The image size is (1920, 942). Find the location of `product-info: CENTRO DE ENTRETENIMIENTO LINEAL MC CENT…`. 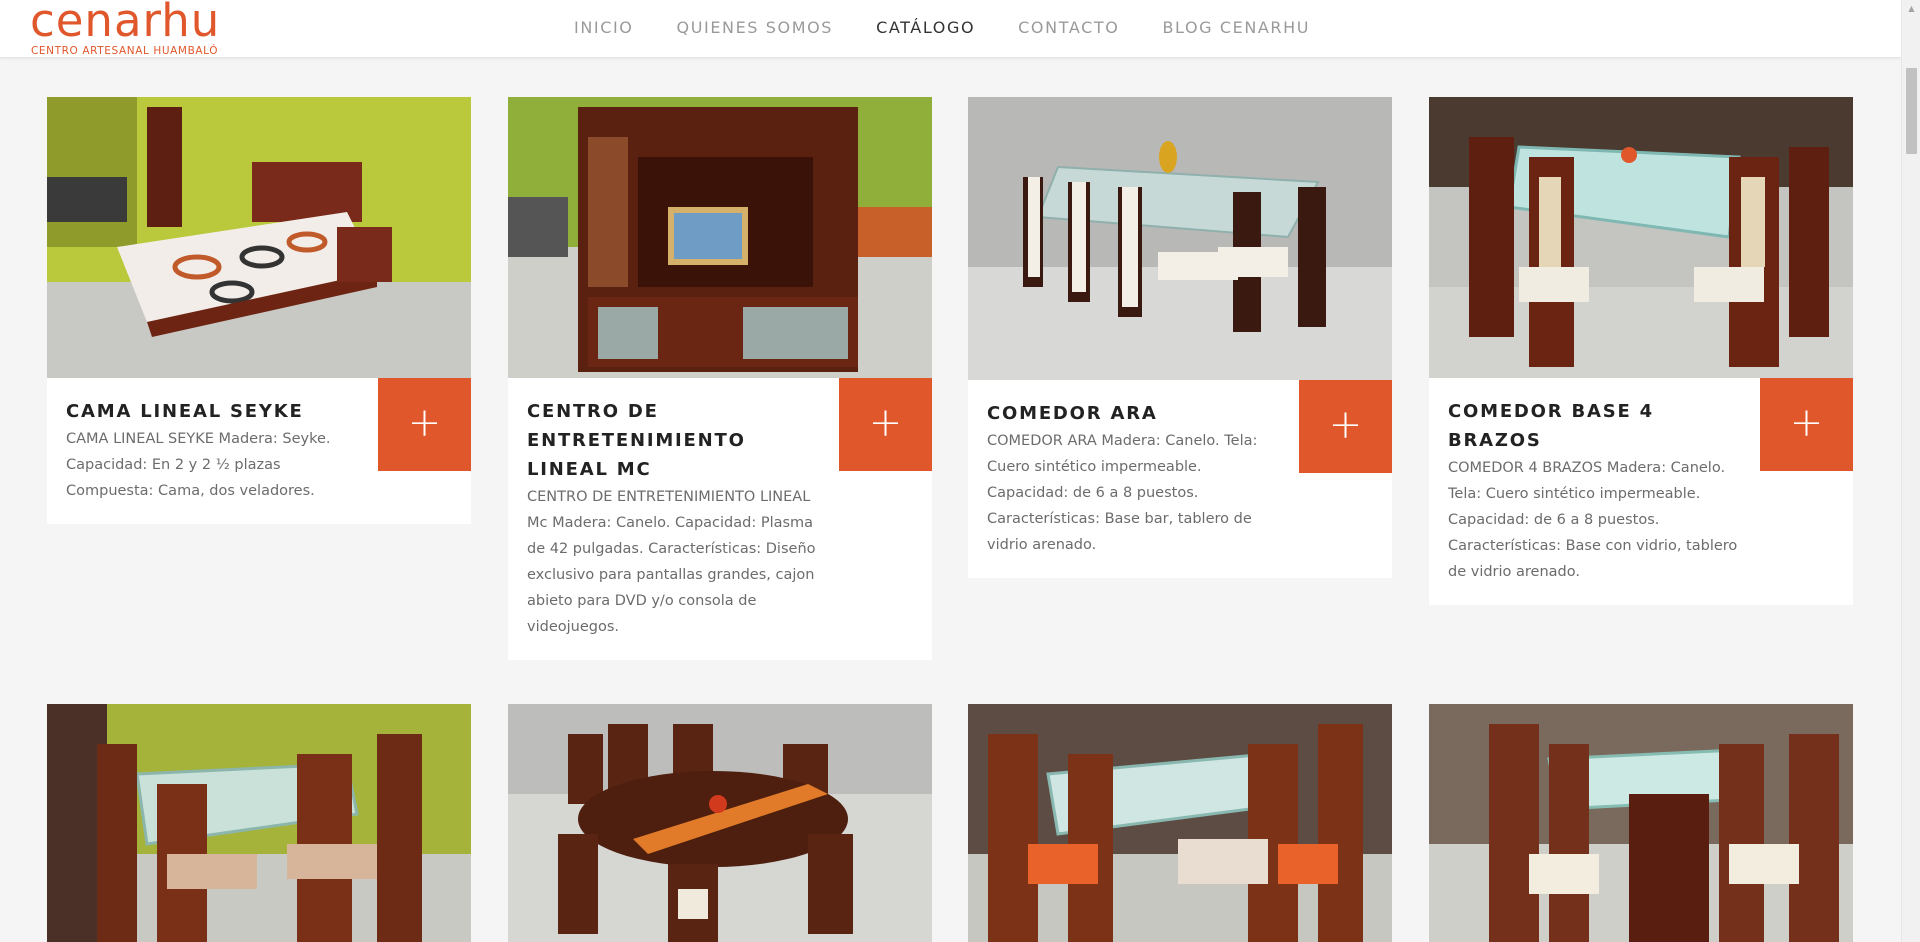

product-info: CENTRO DE ENTRETENIMIENTO LINEAL MC CENT… is located at coordinates (720, 519).